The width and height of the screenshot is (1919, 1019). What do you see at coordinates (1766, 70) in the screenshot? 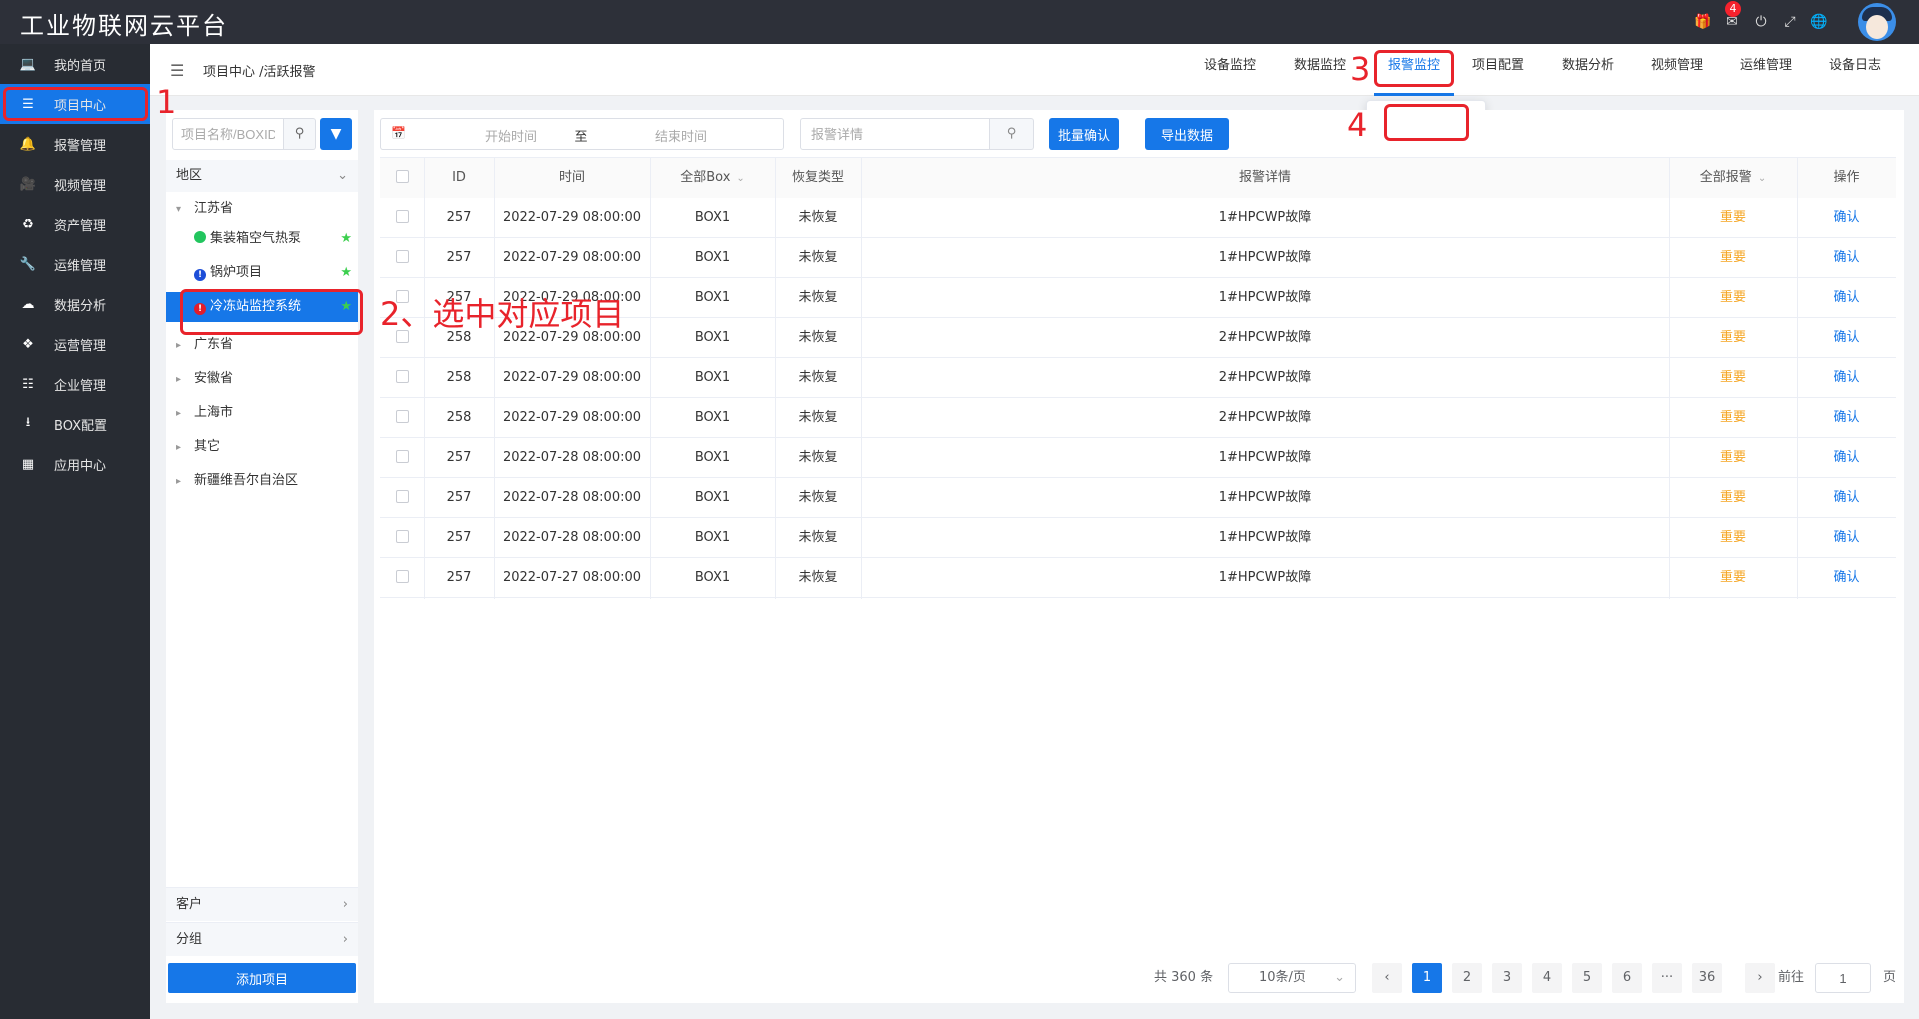
I see `tab-6: 运维管理` at bounding box center [1766, 70].